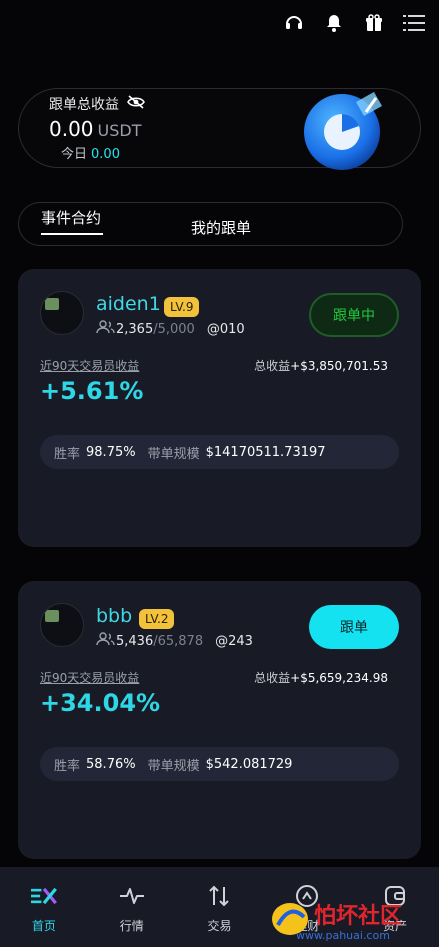 This screenshot has width=439, height=947. What do you see at coordinates (354, 23) in the screenshot?
I see `top-toolbar` at bounding box center [354, 23].